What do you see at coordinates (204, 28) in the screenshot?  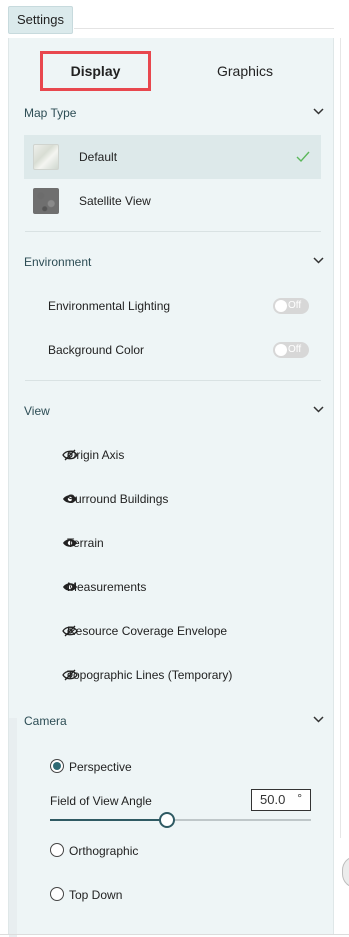 I see `top-divider` at bounding box center [204, 28].